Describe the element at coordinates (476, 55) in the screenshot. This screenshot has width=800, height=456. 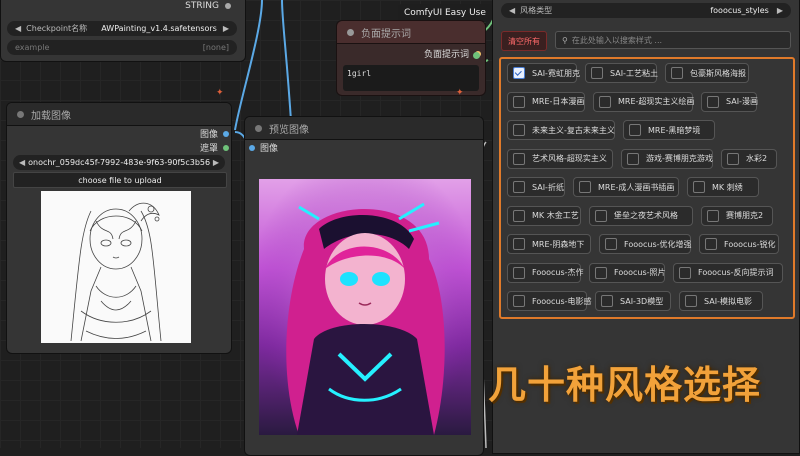
I see `input-socket` at that location.